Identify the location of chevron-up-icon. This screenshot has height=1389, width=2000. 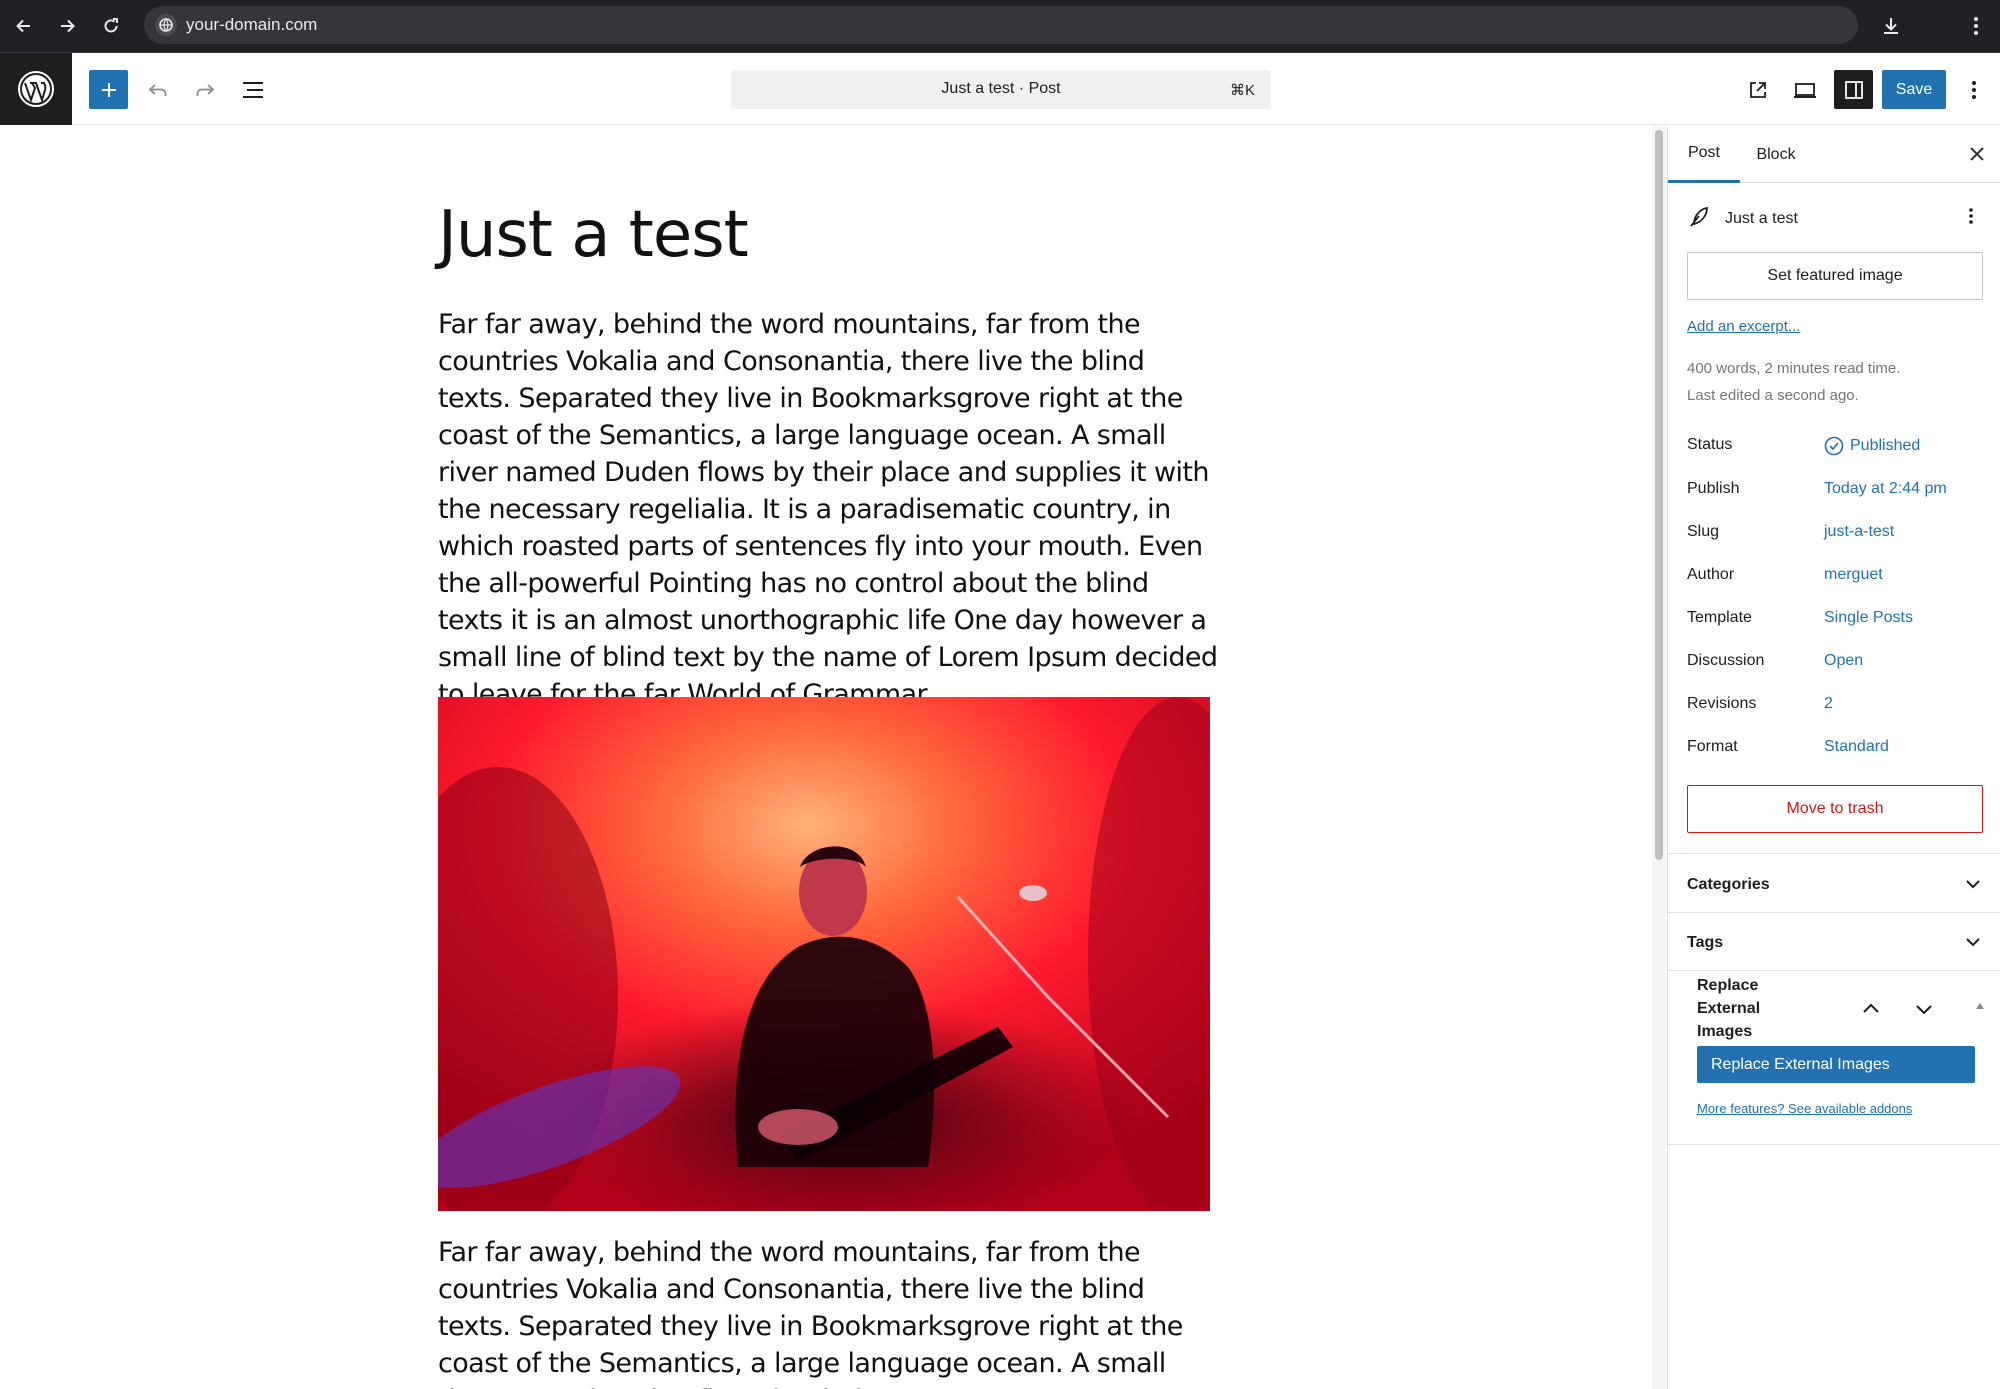
(1871, 1009).